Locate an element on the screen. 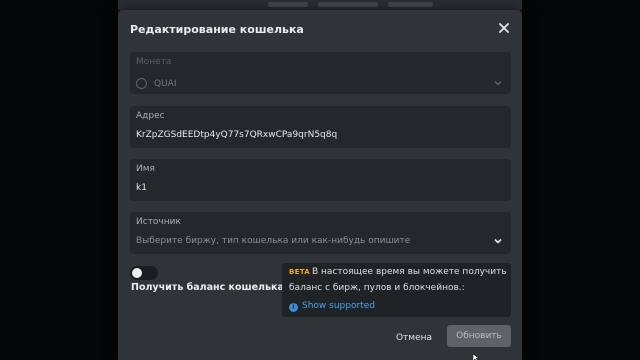  coin-circle-icon is located at coordinates (141, 83).